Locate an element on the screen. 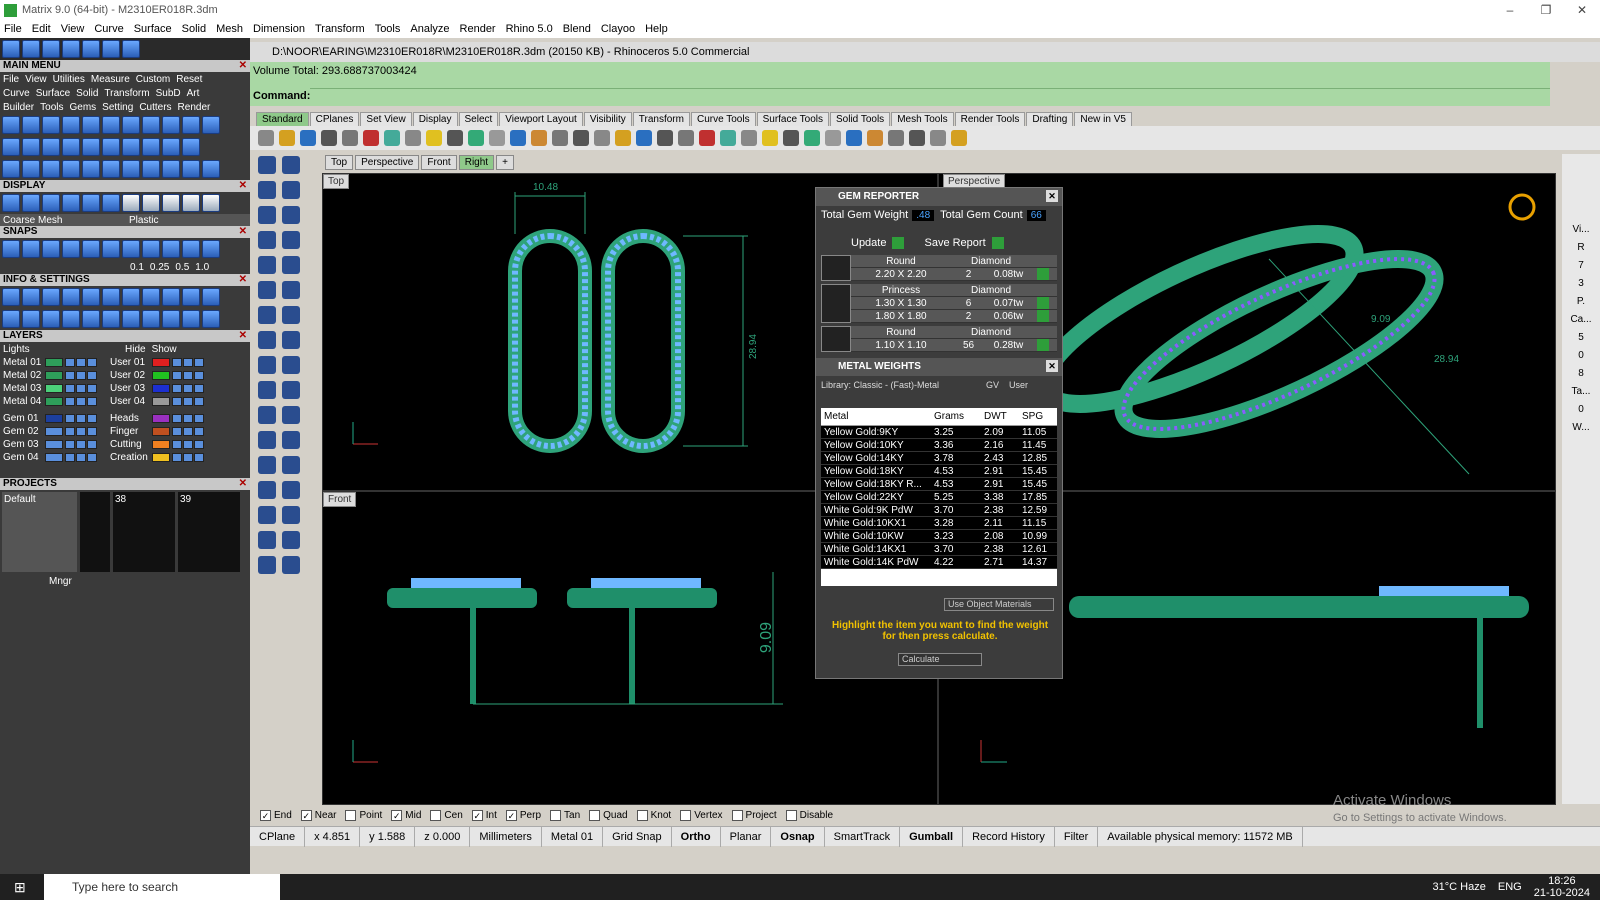  layer-name: Cutting is located at coordinates (131, 444).